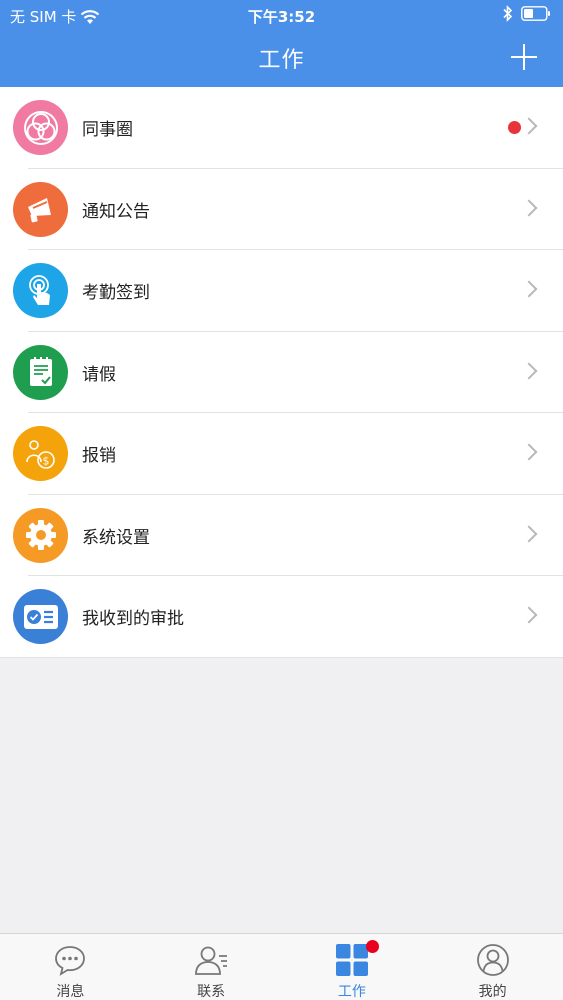  Describe the element at coordinates (40, 372) in the screenshot. I see `leave-form-icon` at that location.